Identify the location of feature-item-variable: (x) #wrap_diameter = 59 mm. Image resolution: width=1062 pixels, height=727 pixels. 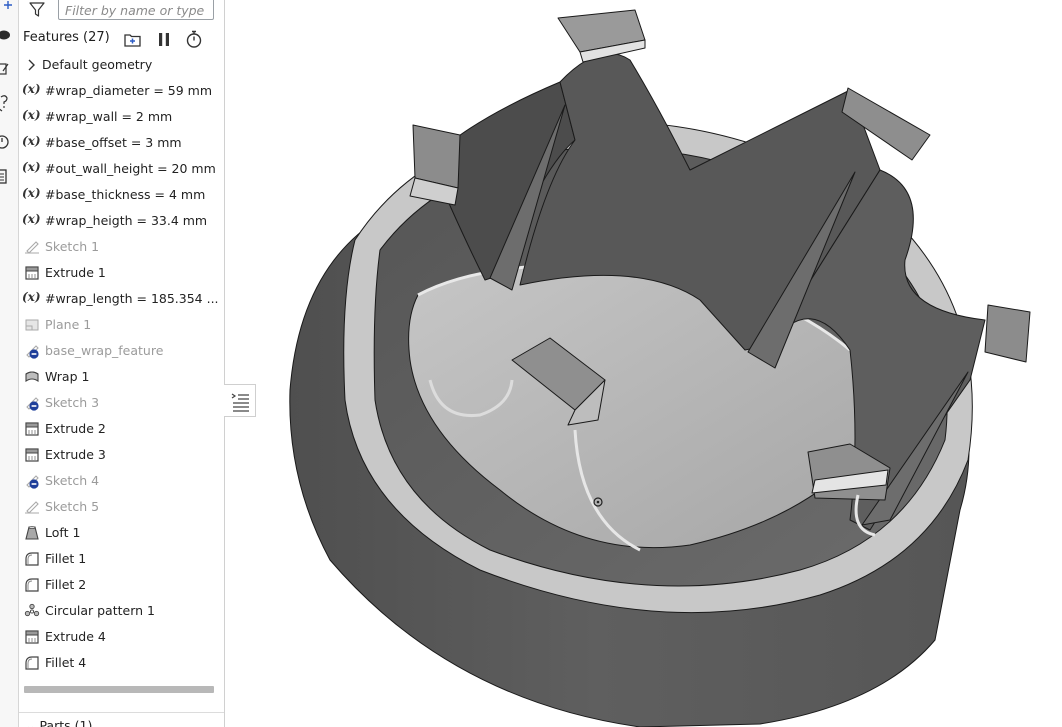
(121, 91).